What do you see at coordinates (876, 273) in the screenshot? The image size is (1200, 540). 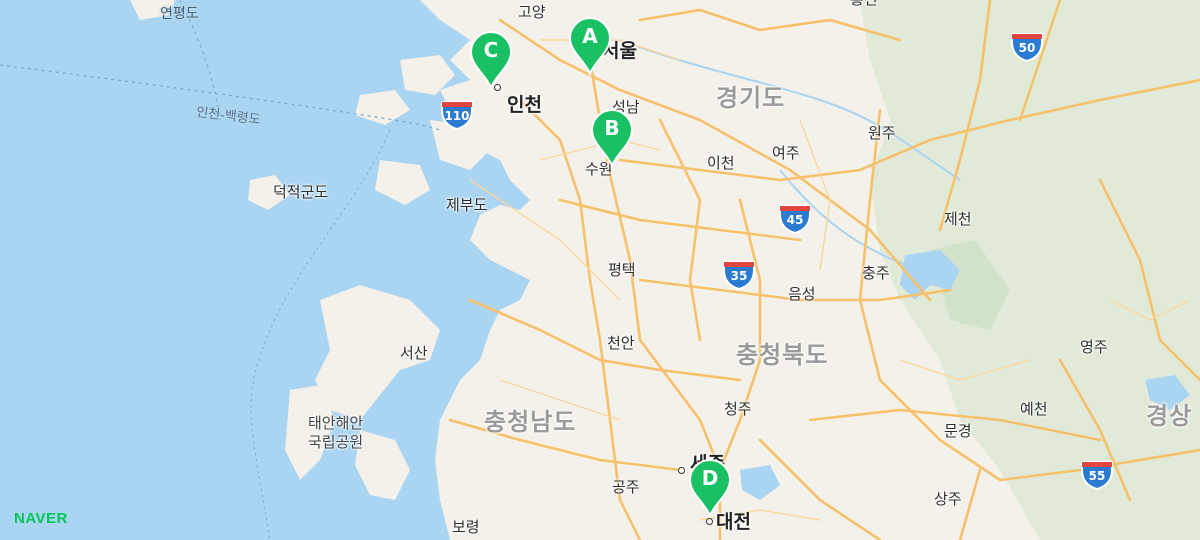 I see `place-label: 충주` at bounding box center [876, 273].